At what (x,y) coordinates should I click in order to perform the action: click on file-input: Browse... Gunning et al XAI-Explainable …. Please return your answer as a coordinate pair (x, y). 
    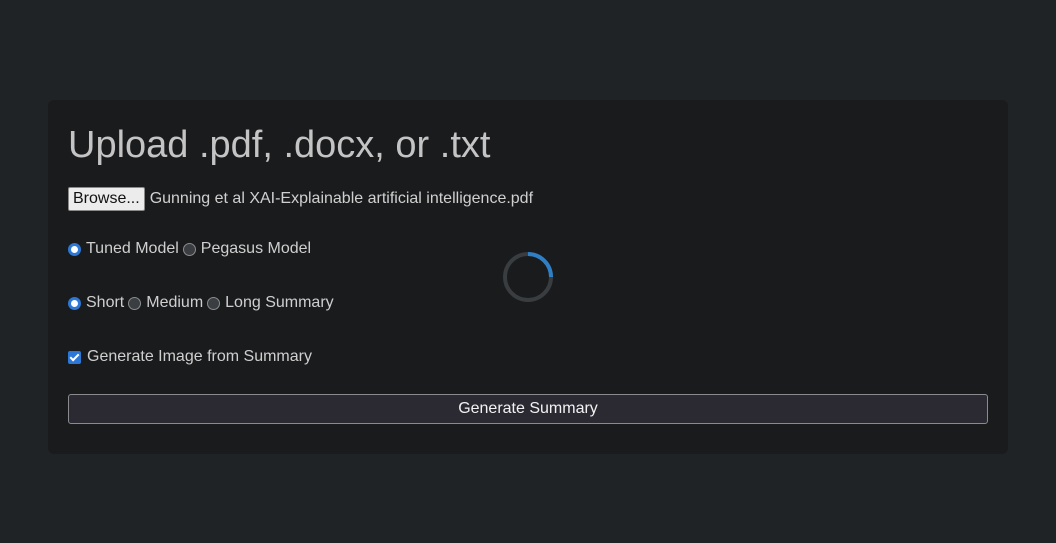
    Looking at the image, I should click on (300, 199).